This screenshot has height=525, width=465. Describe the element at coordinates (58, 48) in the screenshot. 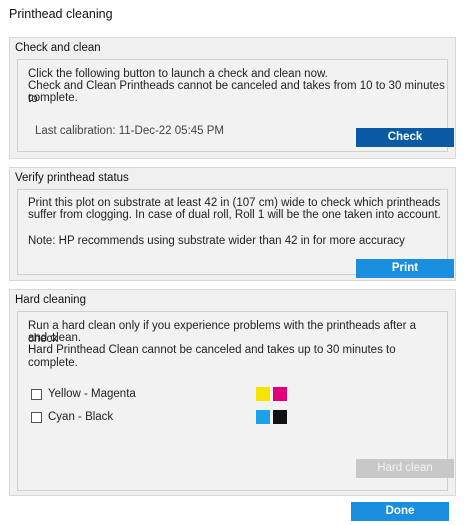

I see `check-clean-header: Check and clean` at that location.